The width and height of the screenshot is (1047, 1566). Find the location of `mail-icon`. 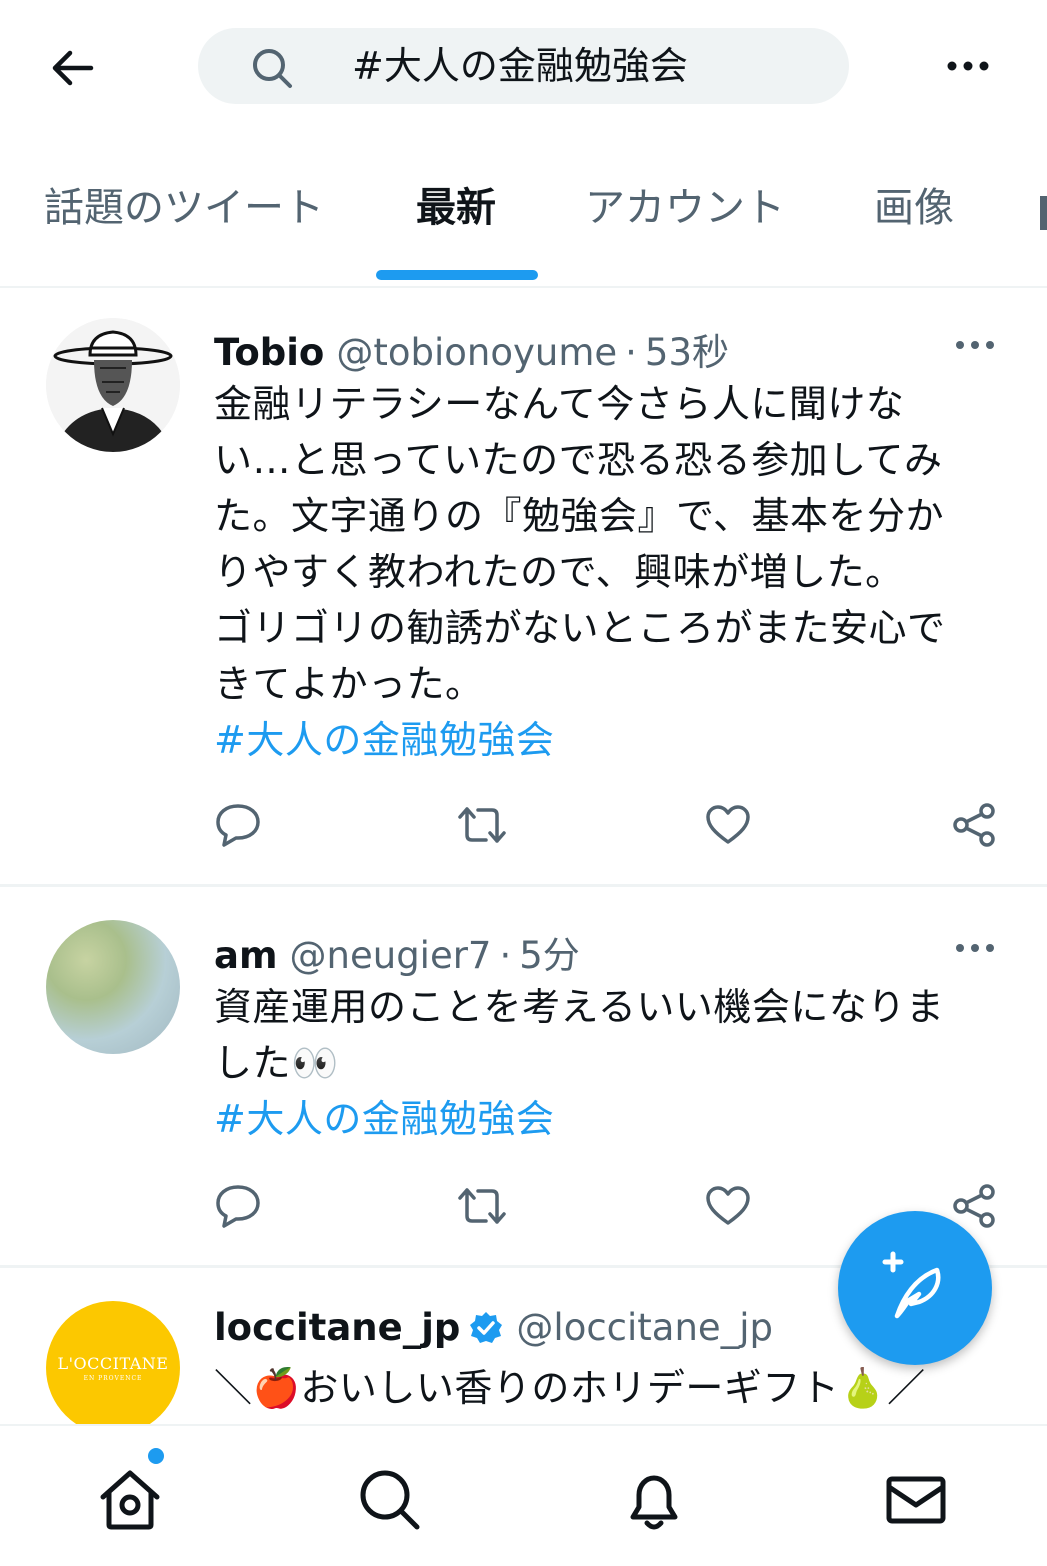

mail-icon is located at coordinates (916, 1500).